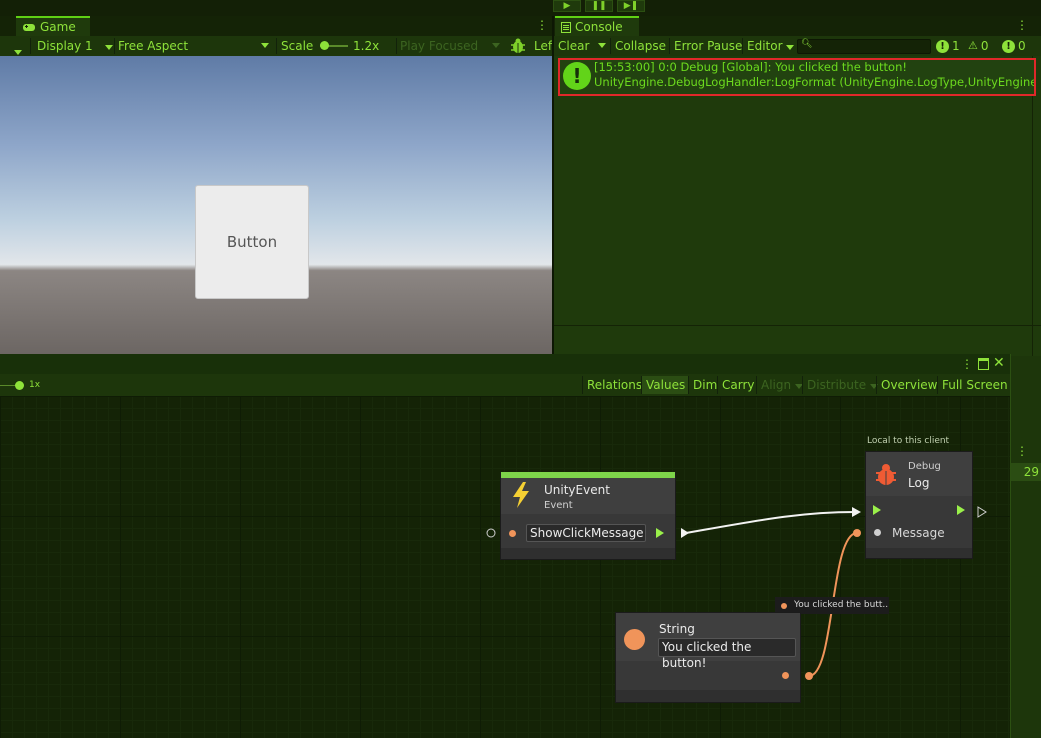 This screenshot has width=1041, height=738. What do you see at coordinates (491, 533) in the screenshot?
I see `event-port-icon` at bounding box center [491, 533].